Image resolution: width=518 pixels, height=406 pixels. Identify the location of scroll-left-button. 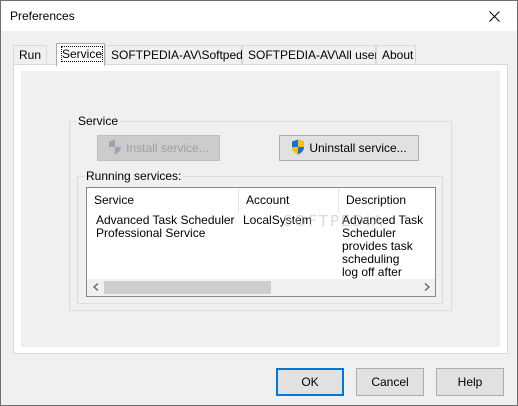
(95, 287).